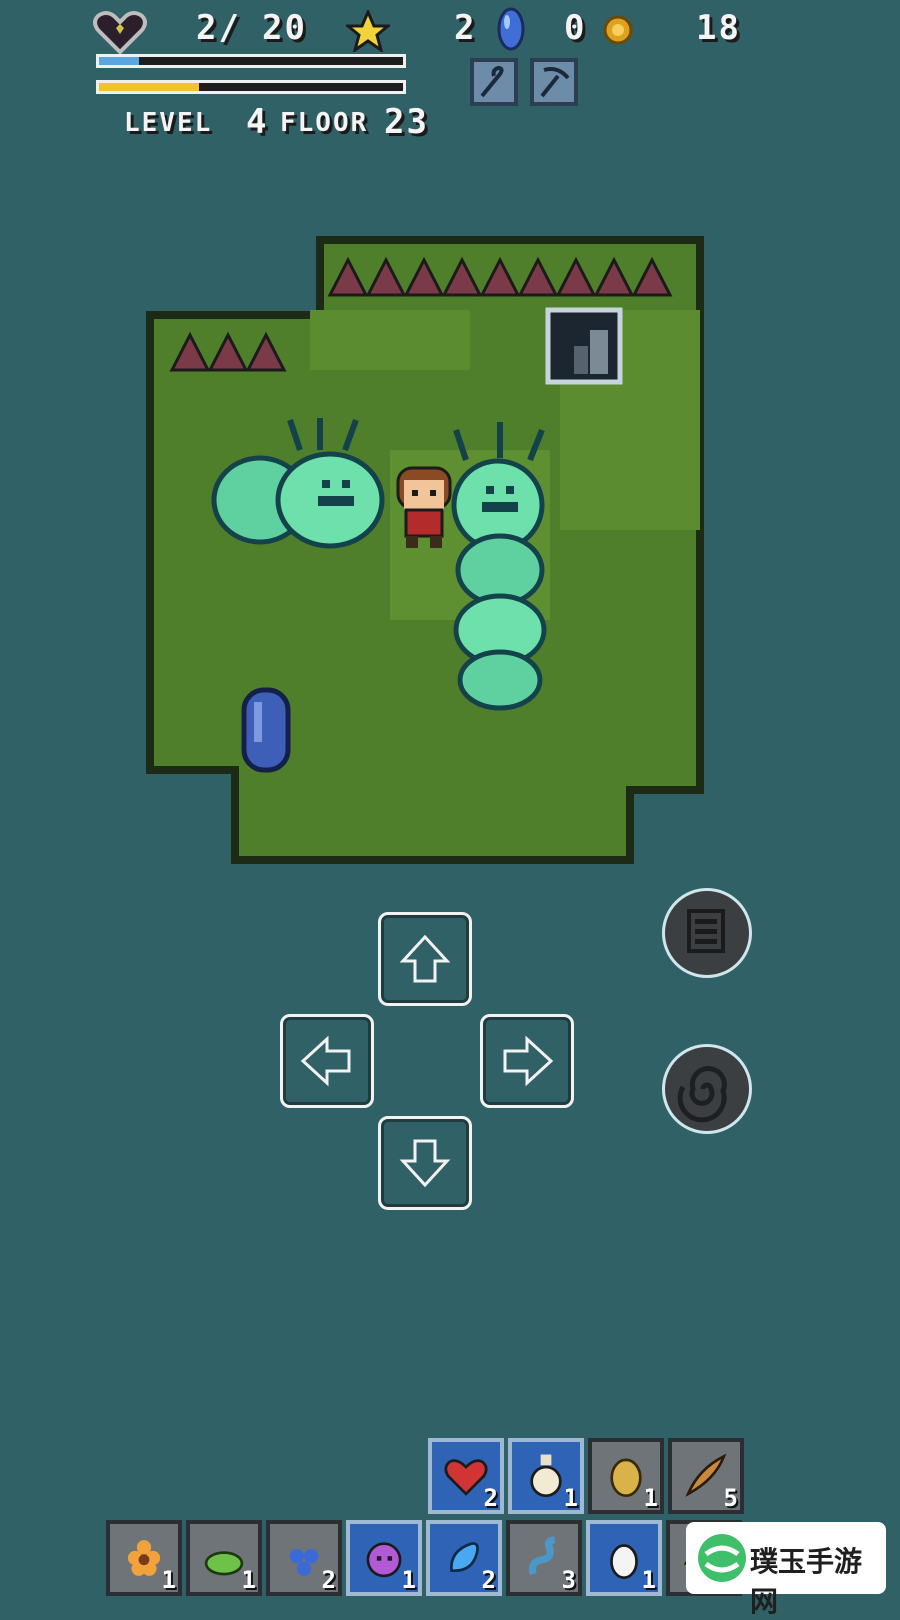 Image resolution: width=900 pixels, height=1620 pixels. I want to click on cane-icon, so click(492, 81).